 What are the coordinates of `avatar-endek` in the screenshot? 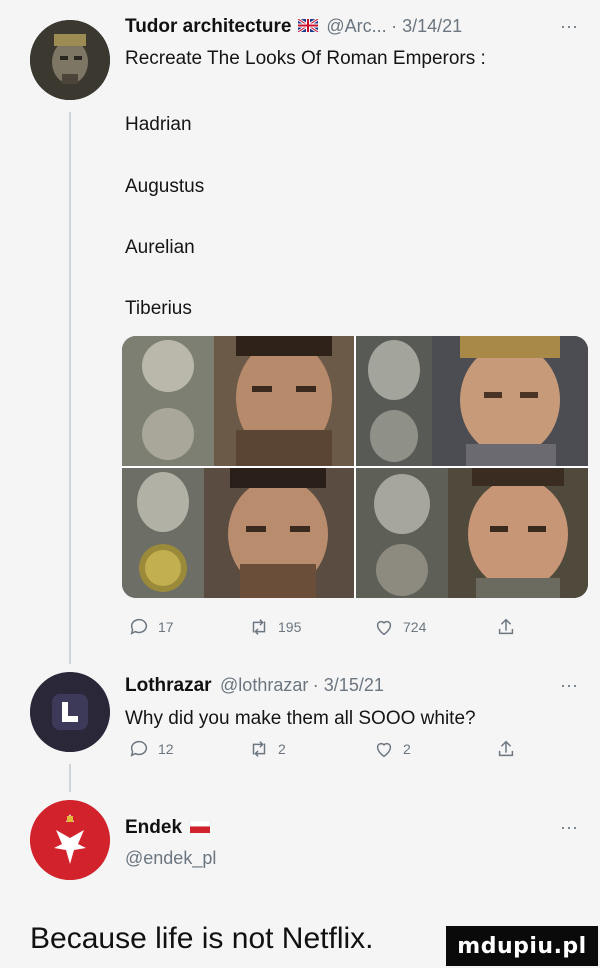 It's located at (70, 840).